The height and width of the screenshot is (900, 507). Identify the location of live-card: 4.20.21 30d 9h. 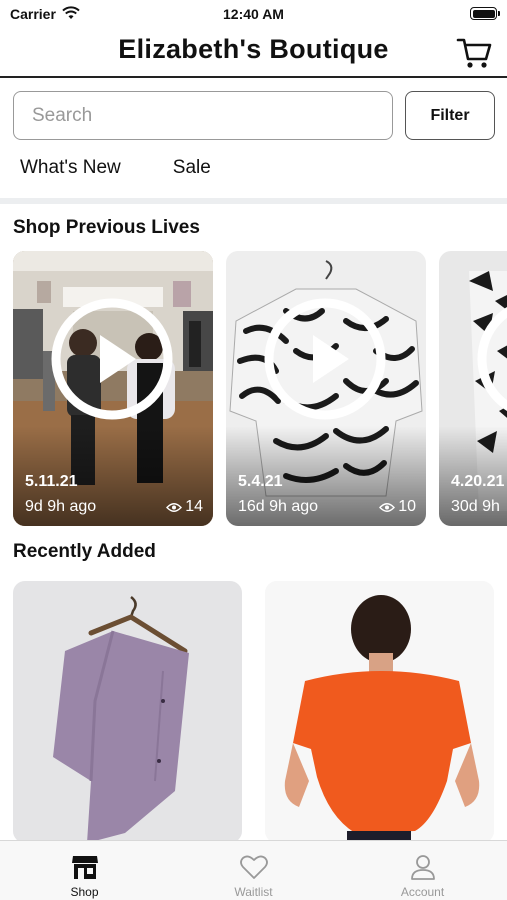
(473, 388).